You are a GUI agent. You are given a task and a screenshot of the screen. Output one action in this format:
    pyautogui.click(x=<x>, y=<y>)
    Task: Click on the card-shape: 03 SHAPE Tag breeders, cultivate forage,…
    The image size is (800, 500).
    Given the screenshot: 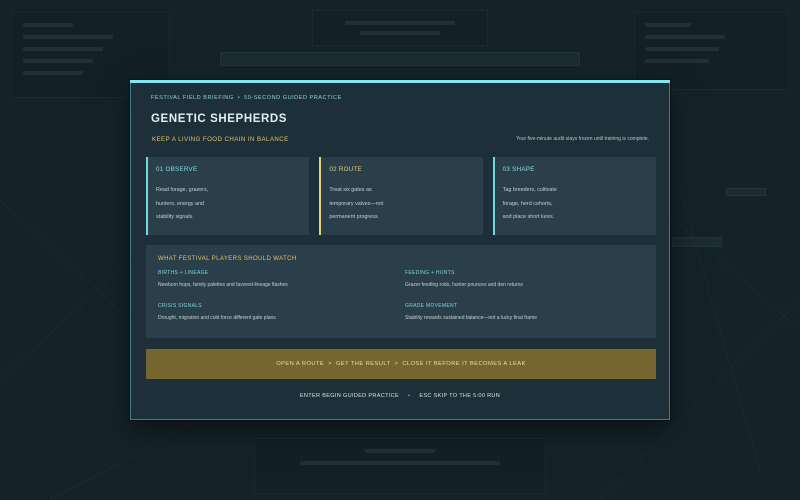 What is the action you would take?
    pyautogui.click(x=574, y=196)
    